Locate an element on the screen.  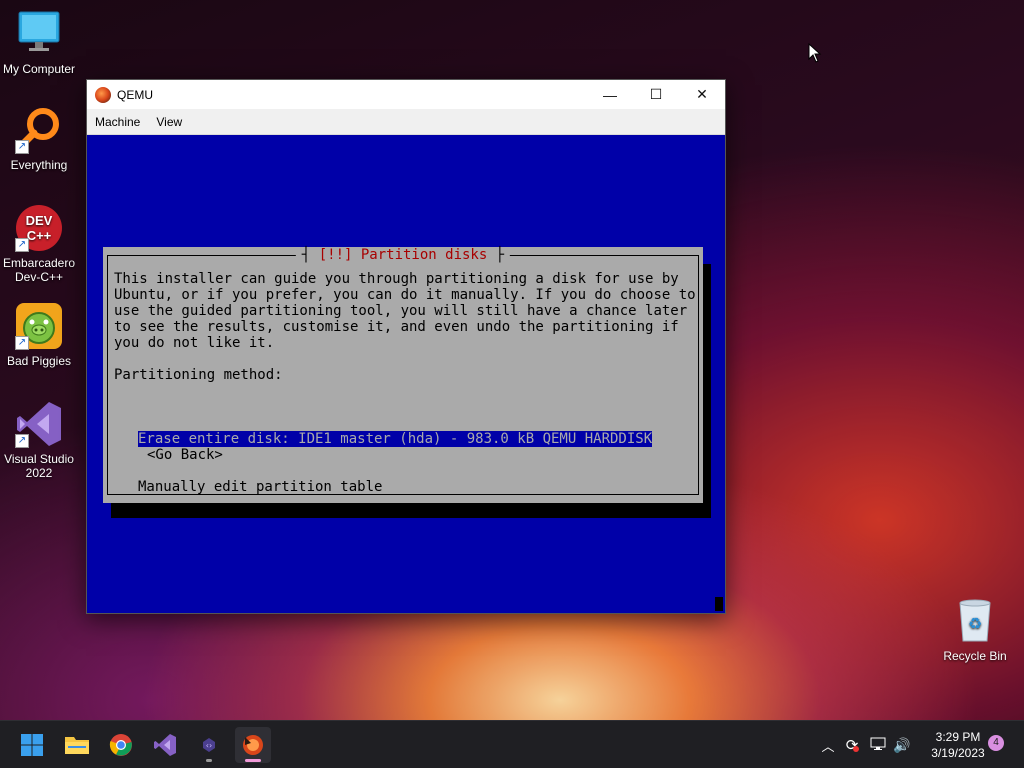
desktop-icon-everything: ↗ Everything is located at coordinates (39, 139).